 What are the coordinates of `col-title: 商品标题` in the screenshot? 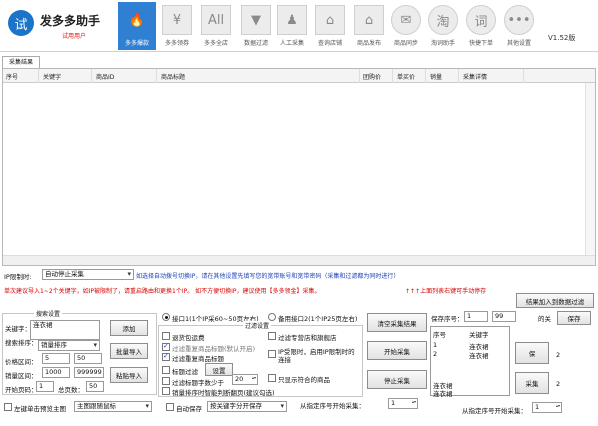 It's located at (173, 77).